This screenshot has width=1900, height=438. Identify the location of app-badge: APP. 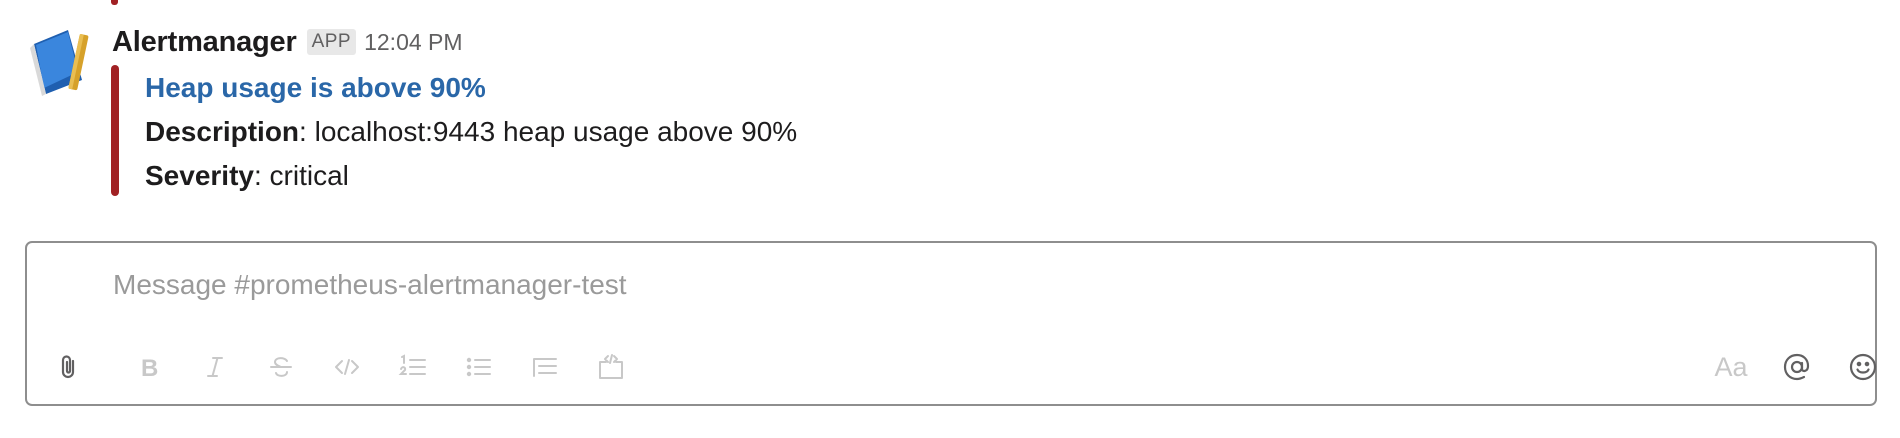
(331, 42).